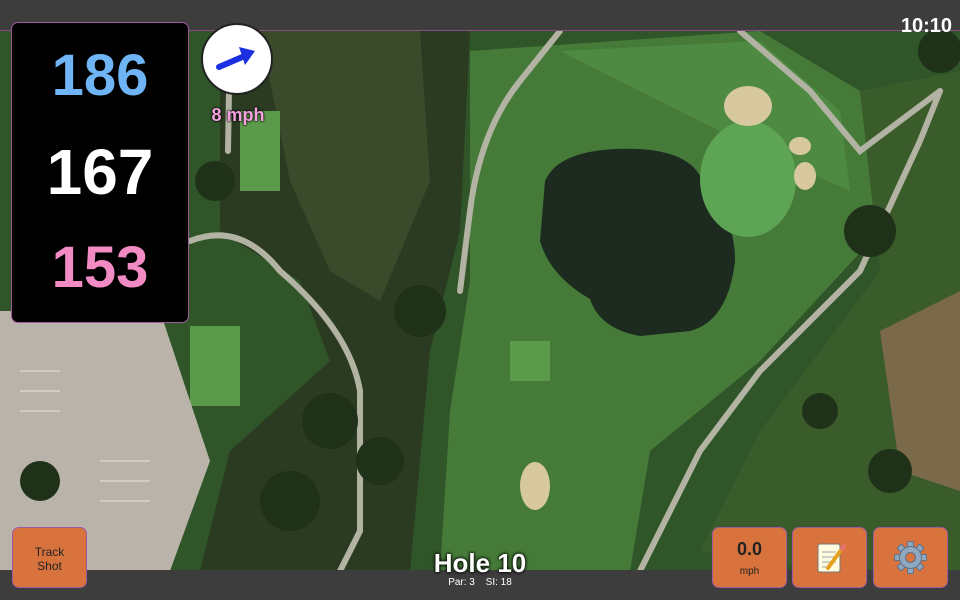  What do you see at coordinates (49, 566) in the screenshot?
I see `track-shot-label-2: Shot` at bounding box center [49, 566].